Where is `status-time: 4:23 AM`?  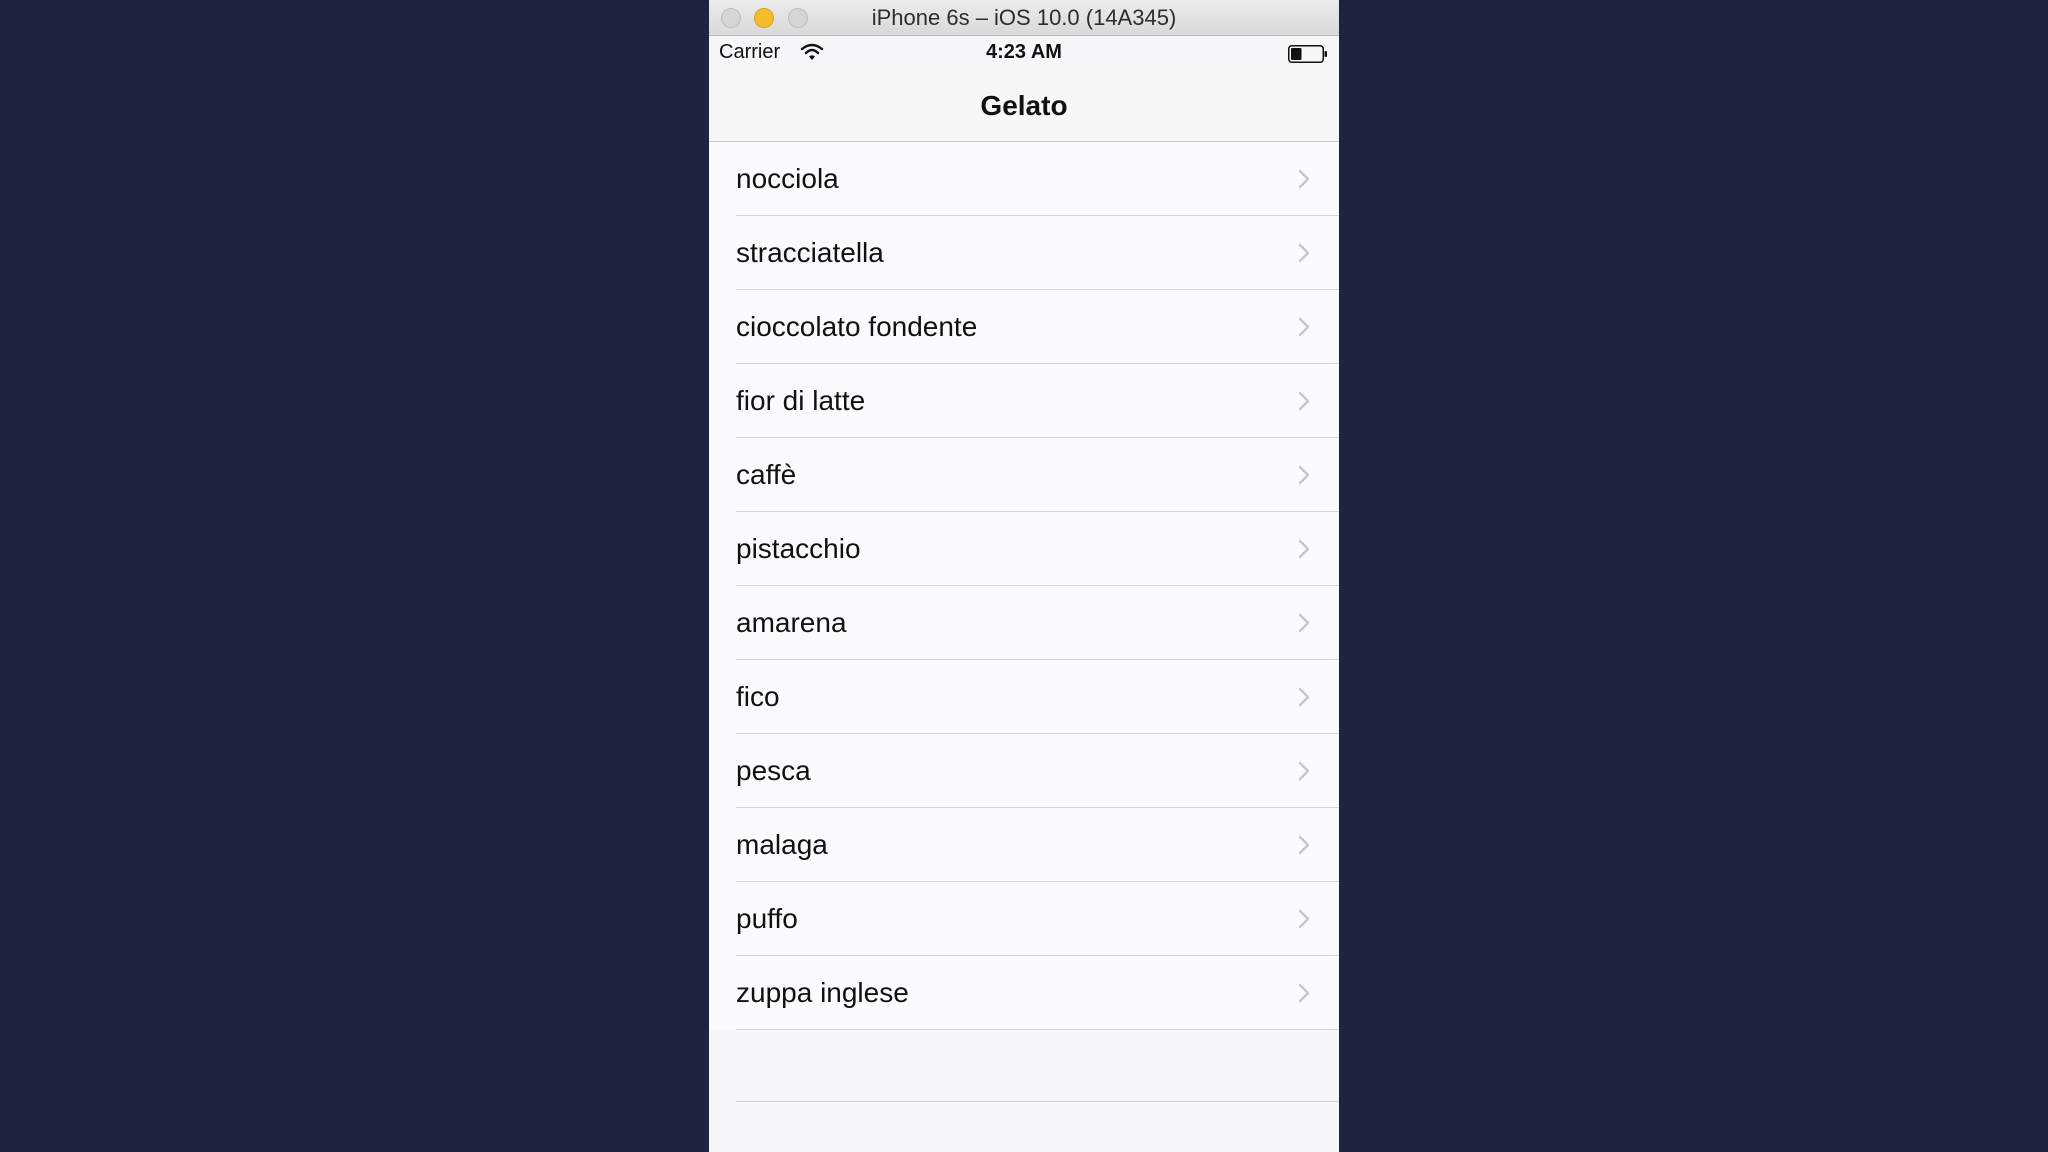 status-time: 4:23 AM is located at coordinates (1024, 52).